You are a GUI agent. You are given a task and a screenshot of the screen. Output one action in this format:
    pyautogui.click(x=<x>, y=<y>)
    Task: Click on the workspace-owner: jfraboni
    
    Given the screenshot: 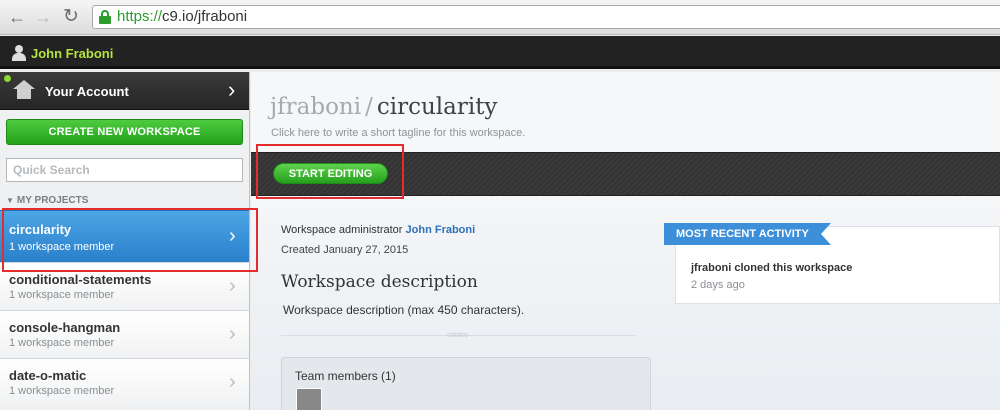 What is the action you would take?
    pyautogui.click(x=315, y=107)
    